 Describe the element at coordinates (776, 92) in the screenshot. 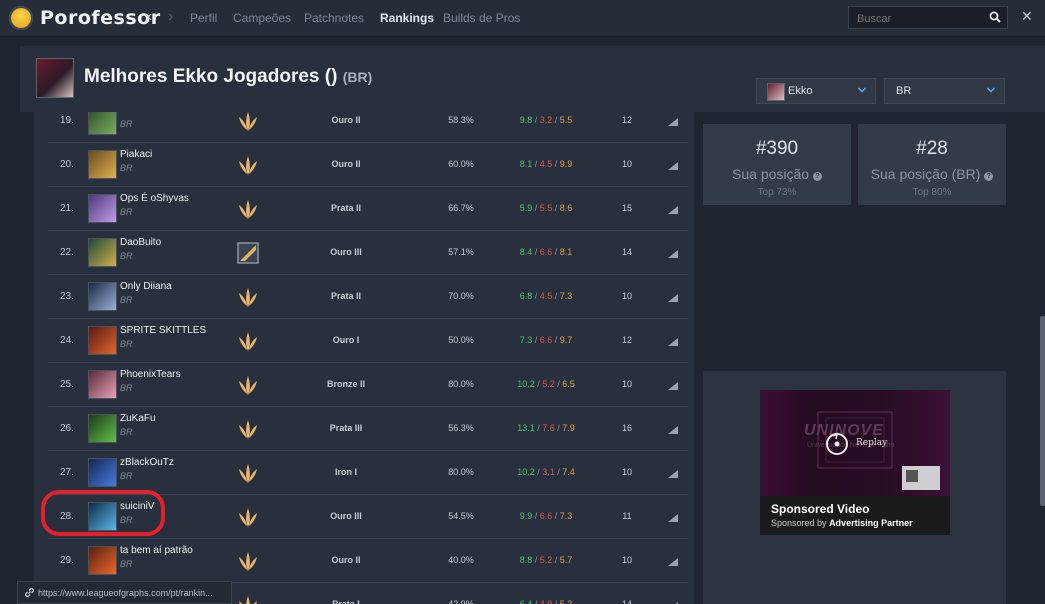

I see `champion-select-icon` at that location.